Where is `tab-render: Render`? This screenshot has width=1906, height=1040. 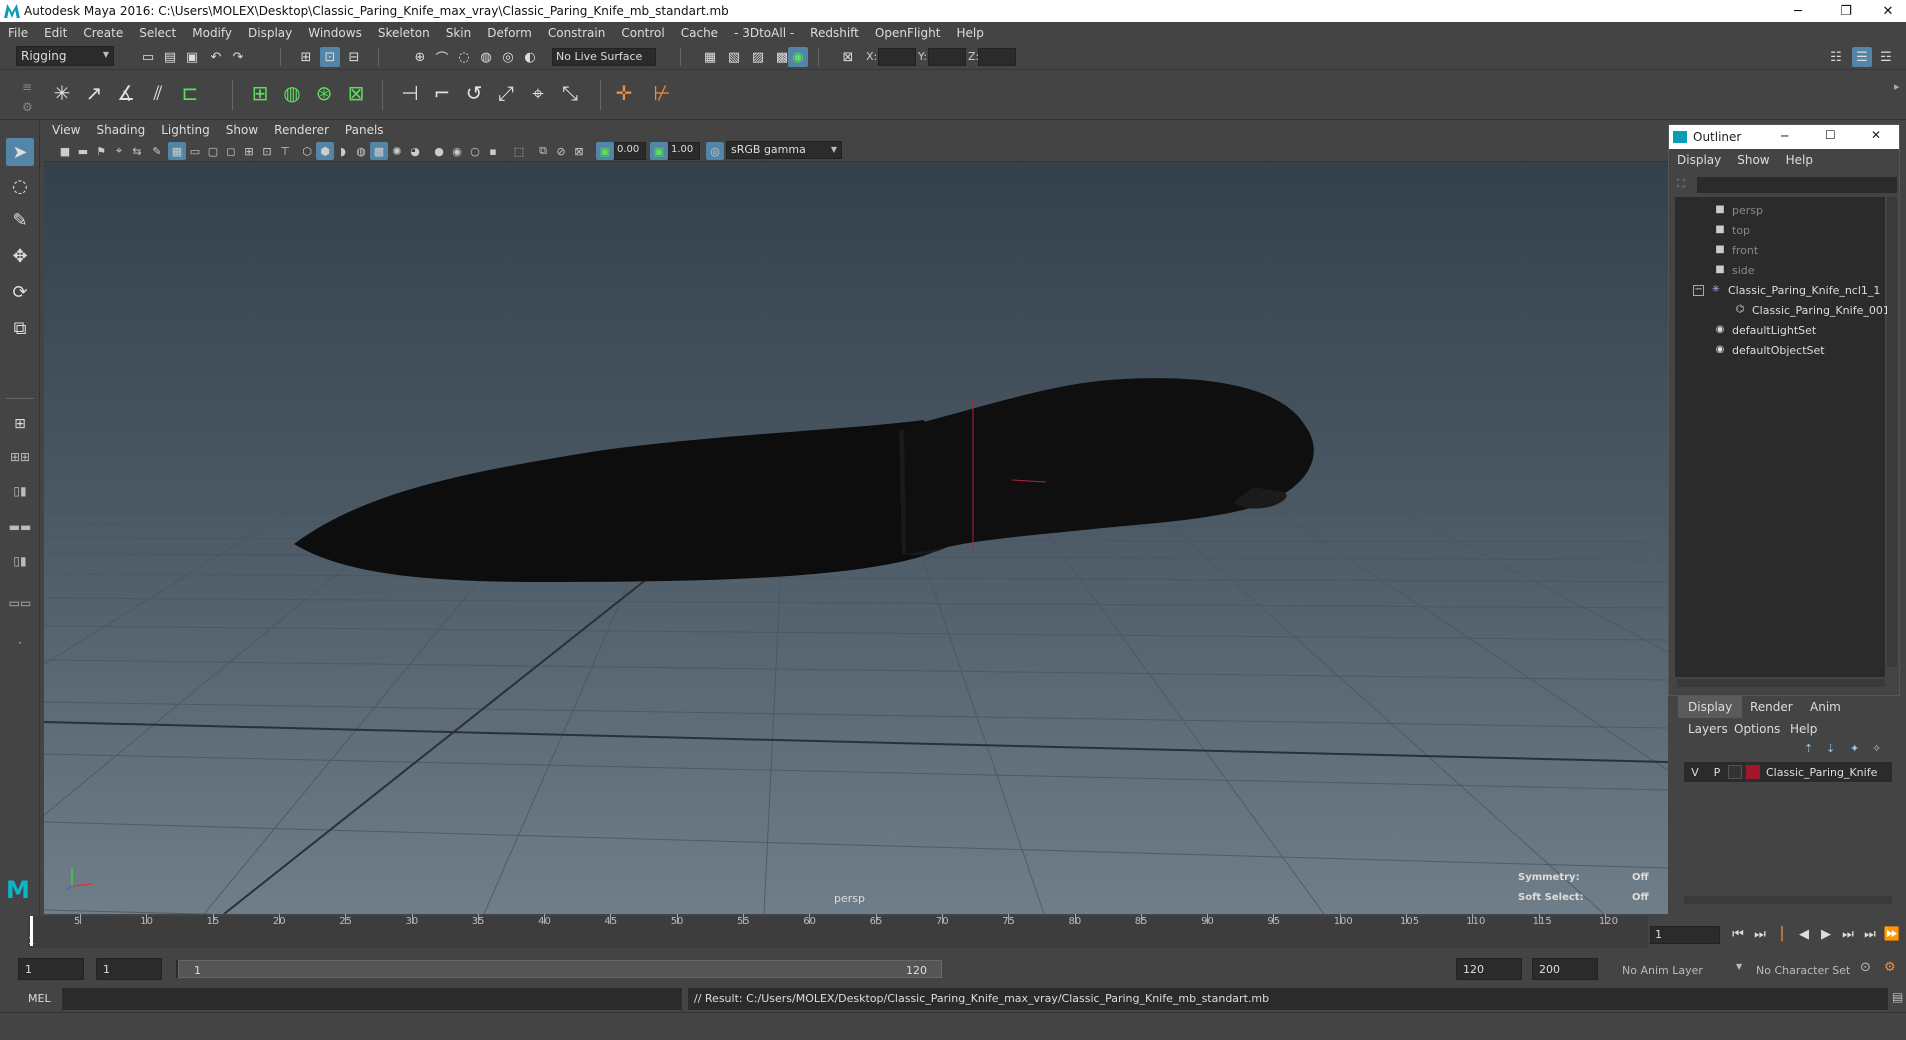 tab-render: Render is located at coordinates (1771, 707).